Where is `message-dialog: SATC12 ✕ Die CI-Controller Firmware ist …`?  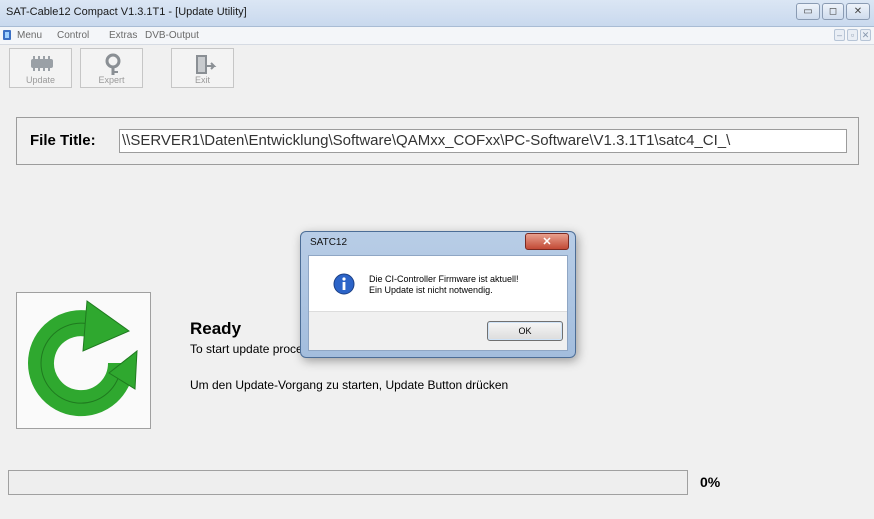
message-dialog: SATC12 ✕ Die CI-Controller Firmware ist … is located at coordinates (438, 294).